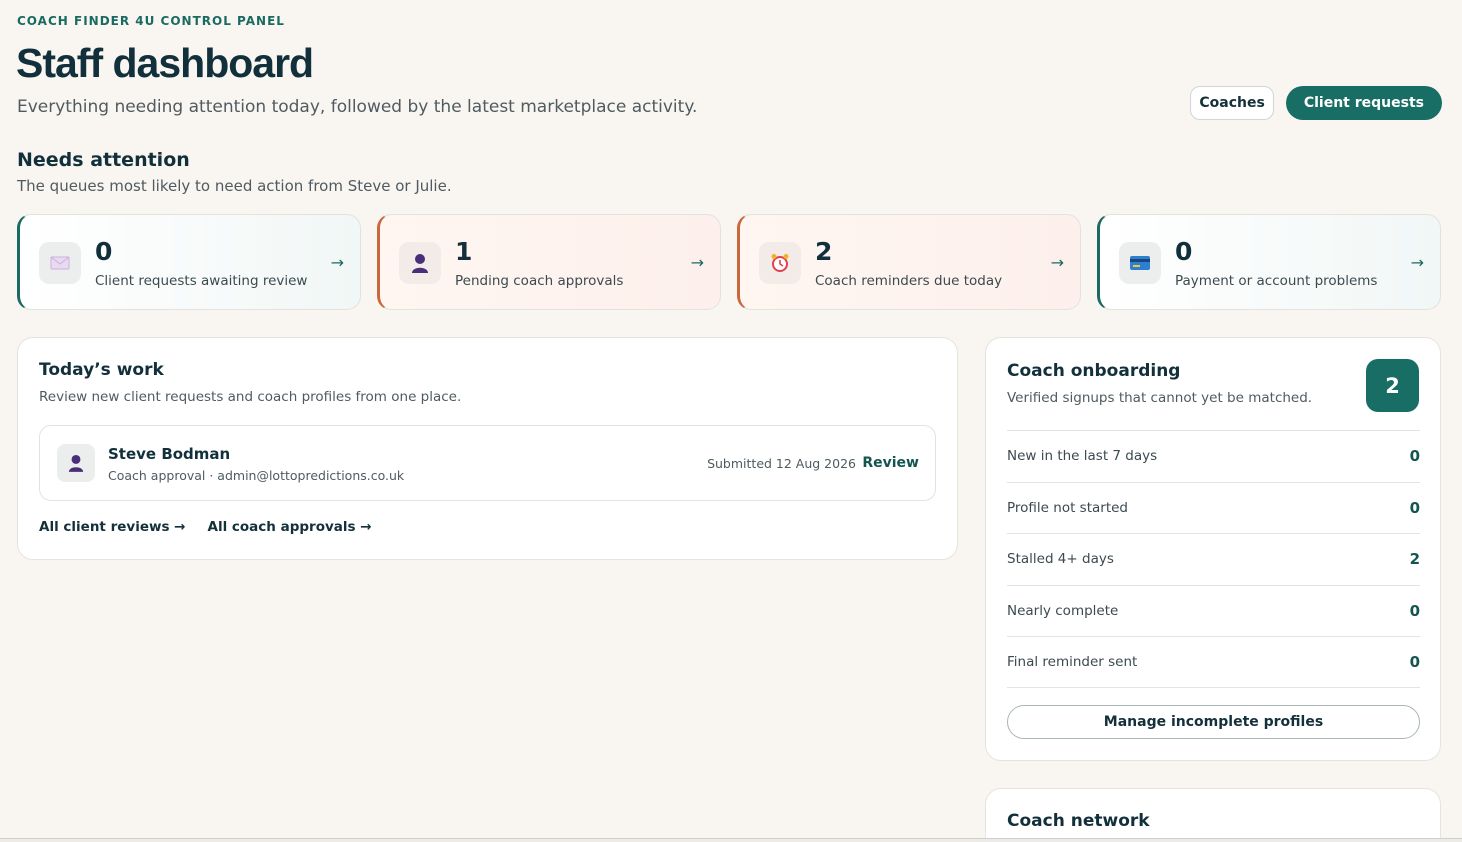 The height and width of the screenshot is (842, 1462). What do you see at coordinates (539, 281) in the screenshot?
I see `tile-label: Pending coach approvals` at bounding box center [539, 281].